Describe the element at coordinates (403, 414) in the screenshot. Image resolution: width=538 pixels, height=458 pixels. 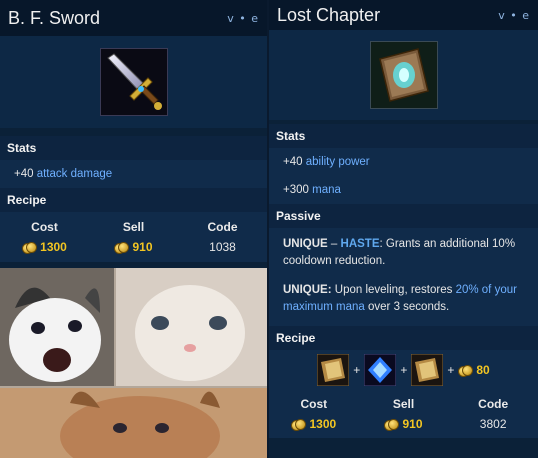
I see `price-table: Cost Sell Code 1300 910 3802` at that location.